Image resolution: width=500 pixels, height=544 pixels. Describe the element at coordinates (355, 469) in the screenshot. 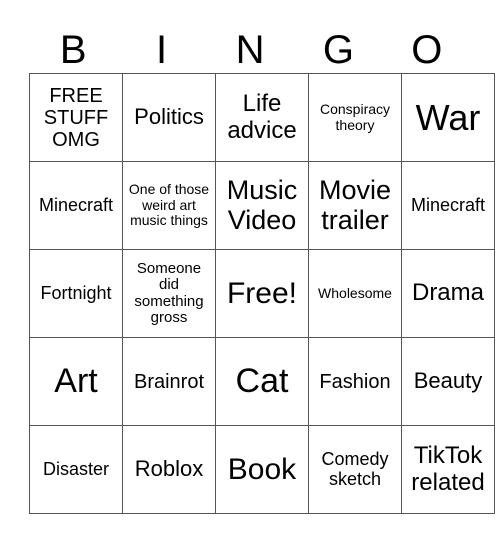

I see `bingo-cell: Comedy sketch` at that location.